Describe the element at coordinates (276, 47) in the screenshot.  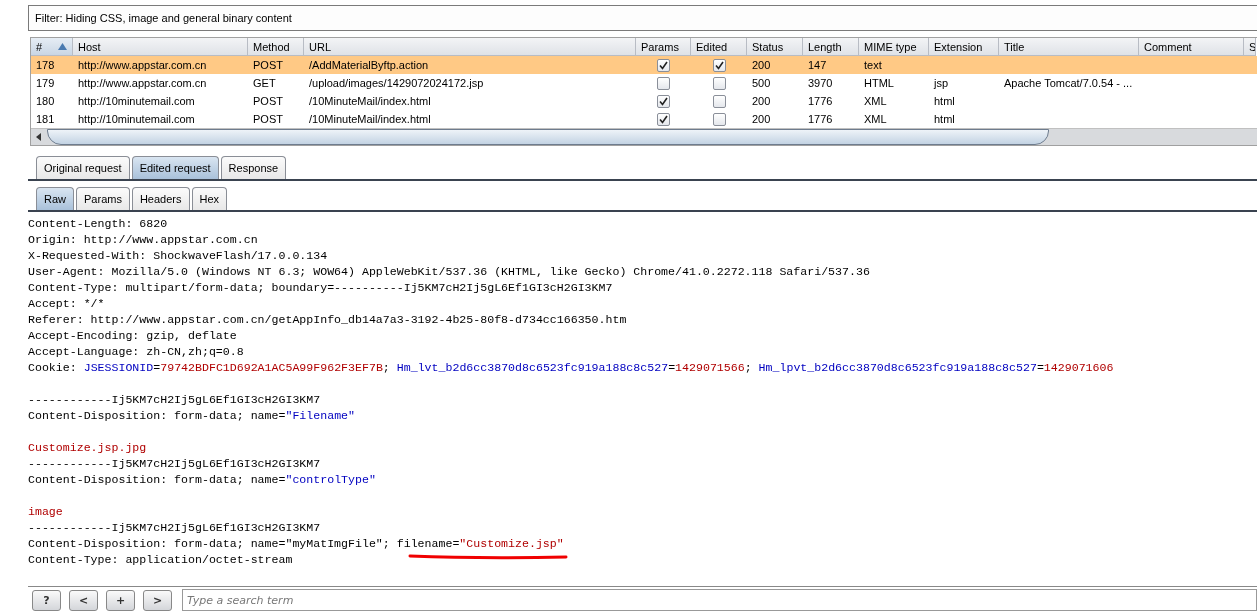
I see `column-header: Method` at that location.